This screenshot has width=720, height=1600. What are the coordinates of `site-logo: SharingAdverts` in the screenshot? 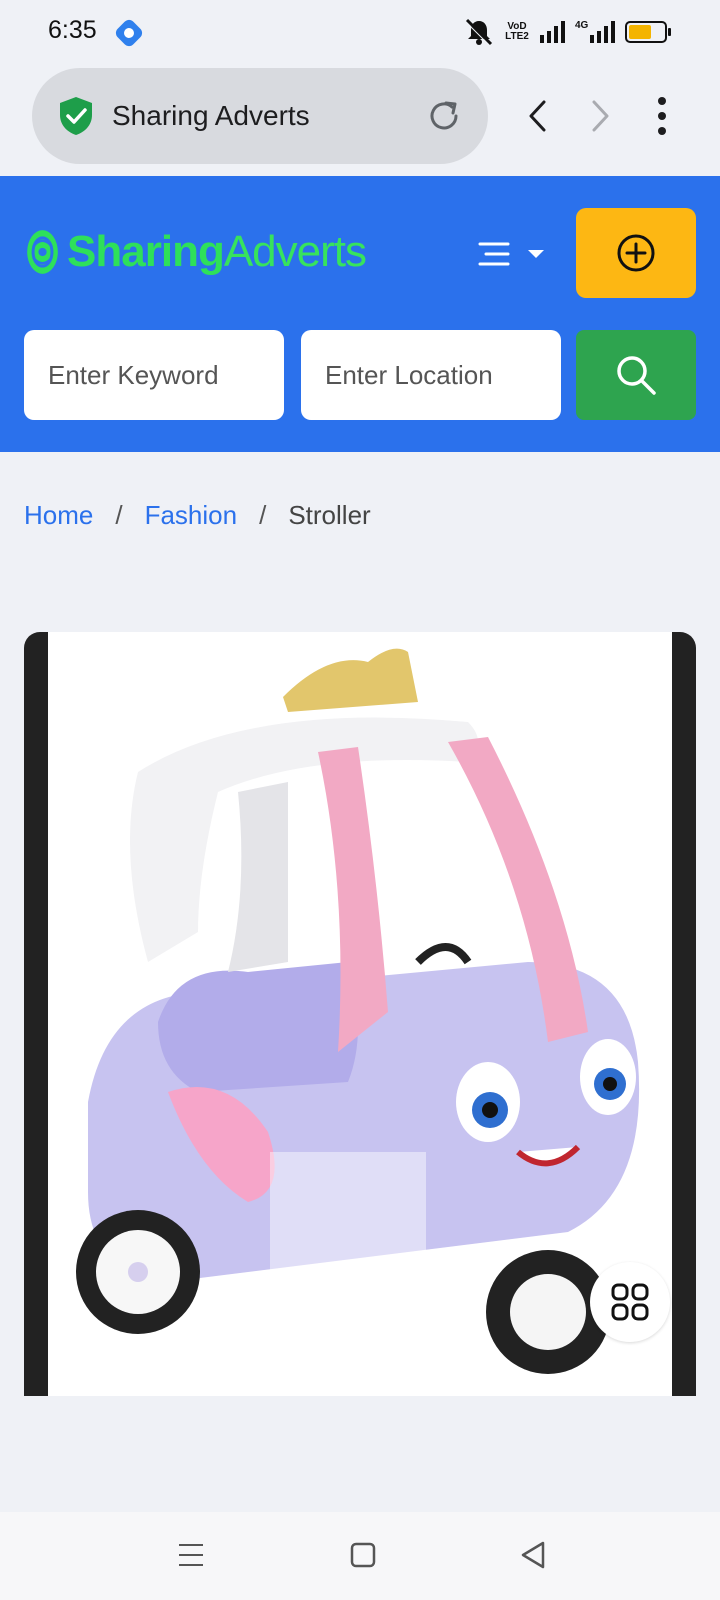 It's located at (196, 252).